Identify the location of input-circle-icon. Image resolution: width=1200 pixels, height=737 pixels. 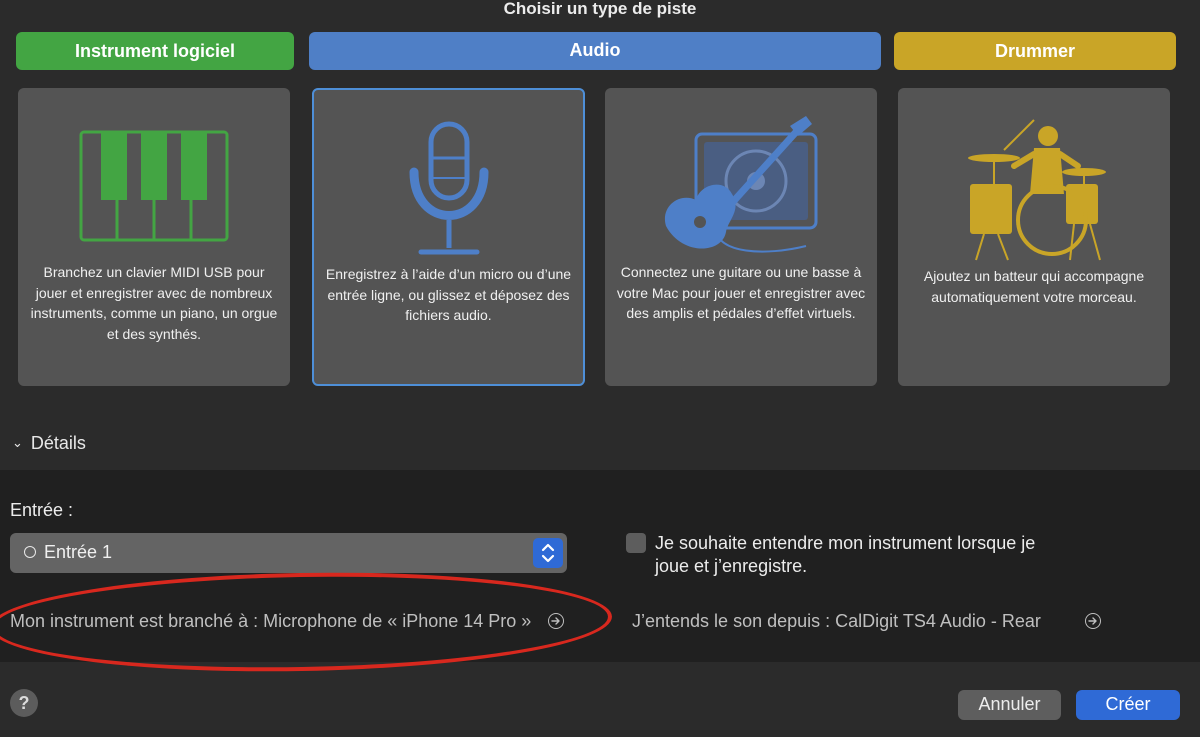
(30, 552).